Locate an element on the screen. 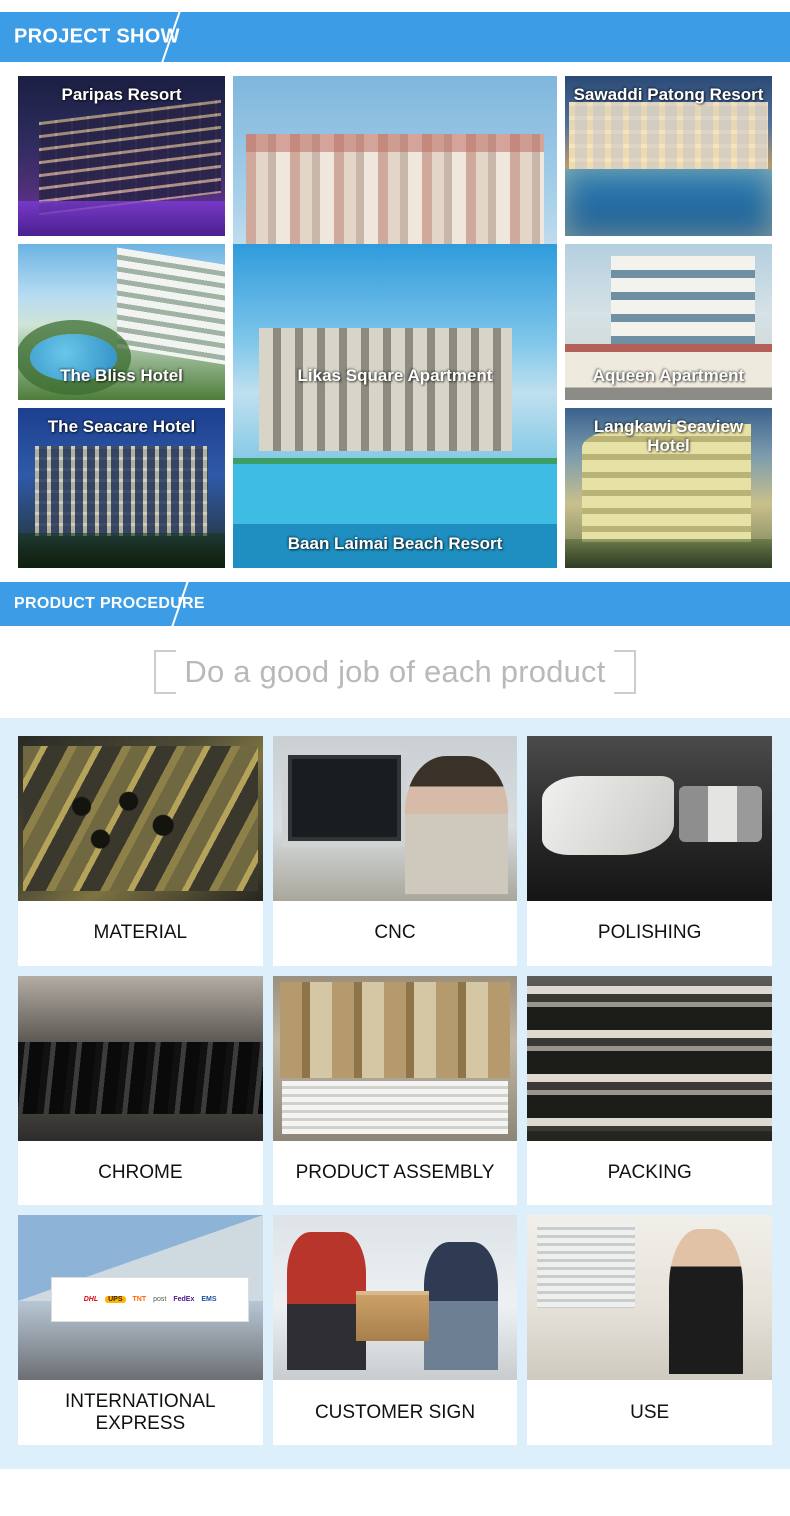  procedure-label: INTERNATIONAL EXPRESS is located at coordinates (140, 1412).